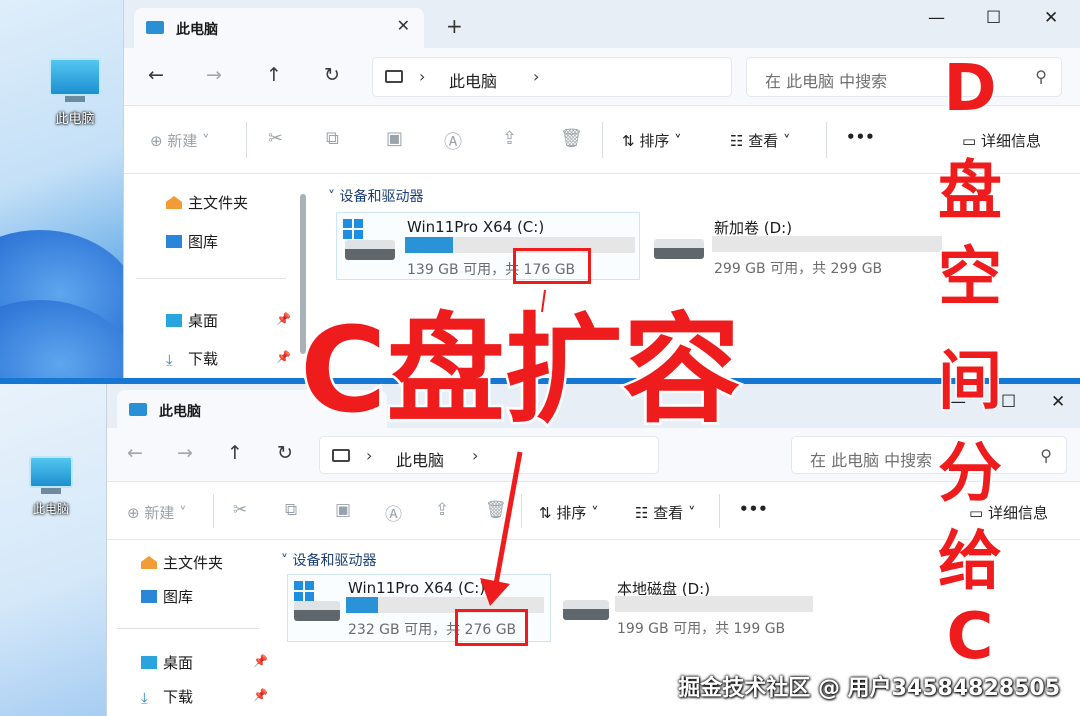 The width and height of the screenshot is (1080, 716). What do you see at coordinates (279, 28) in the screenshot?
I see `tab-this-pc: 此电脑 ✕` at bounding box center [279, 28].